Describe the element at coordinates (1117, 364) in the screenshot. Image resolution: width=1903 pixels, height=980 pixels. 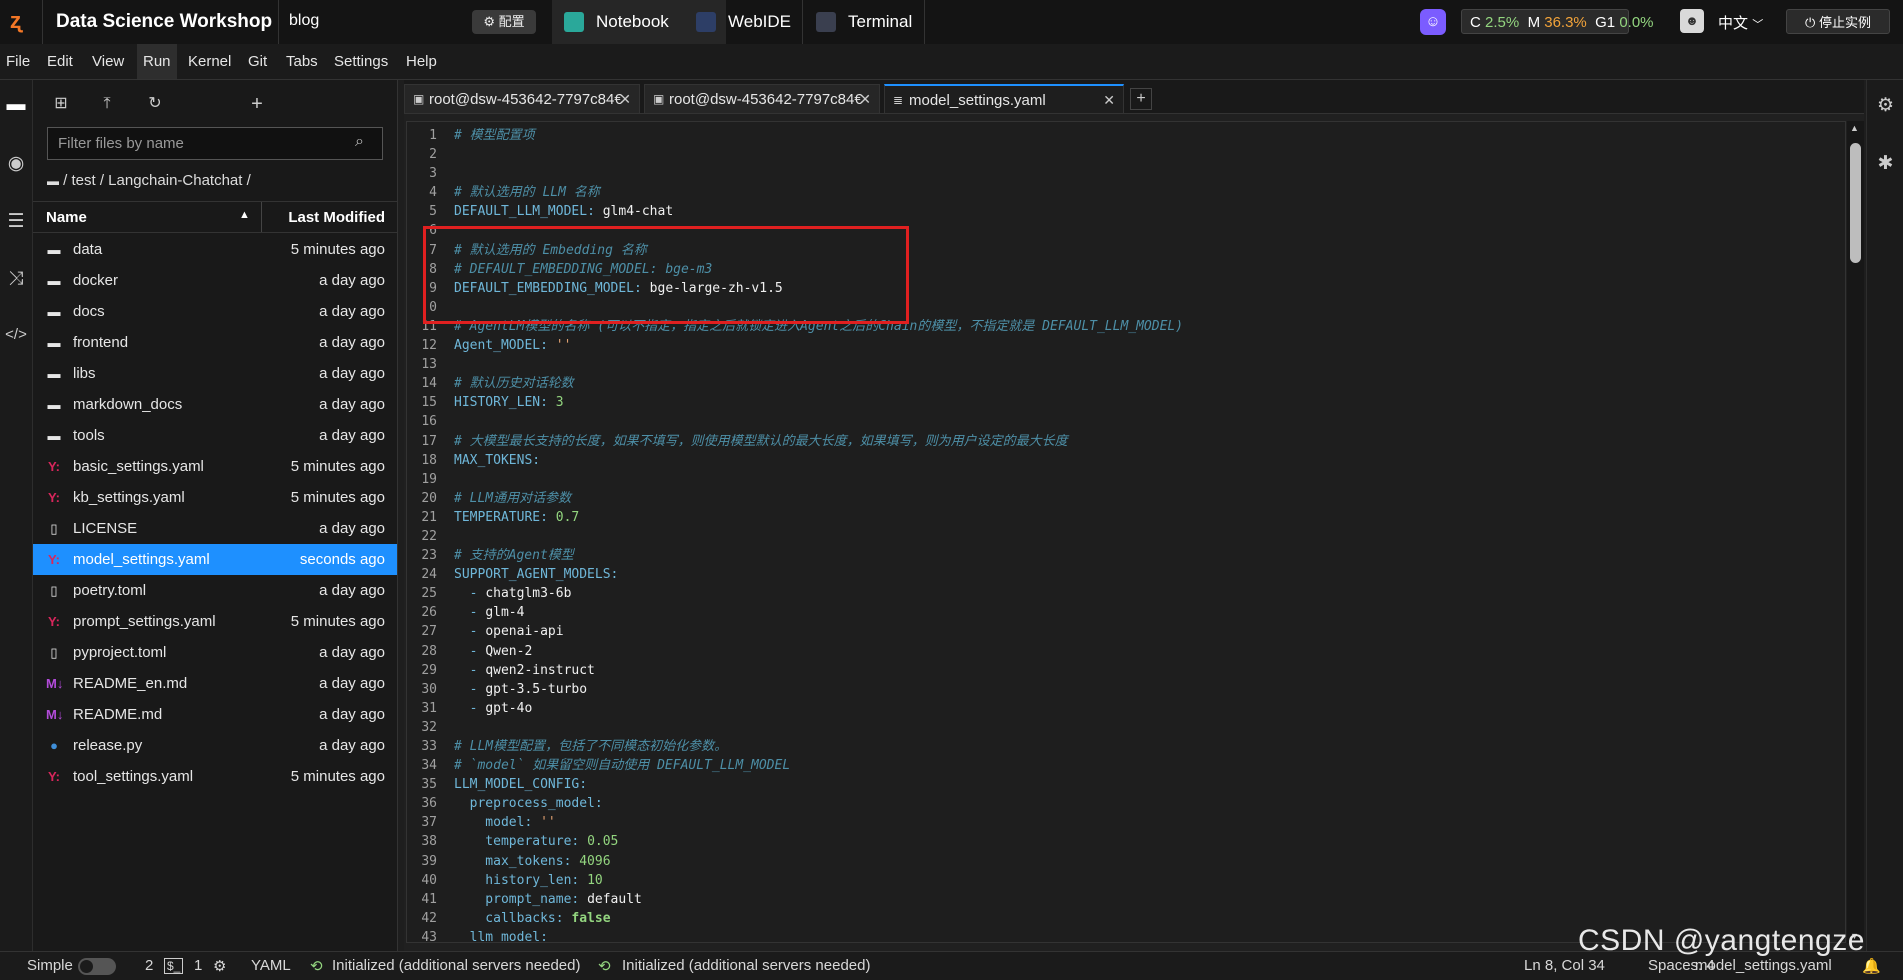
I see `code-line: 13` at that location.